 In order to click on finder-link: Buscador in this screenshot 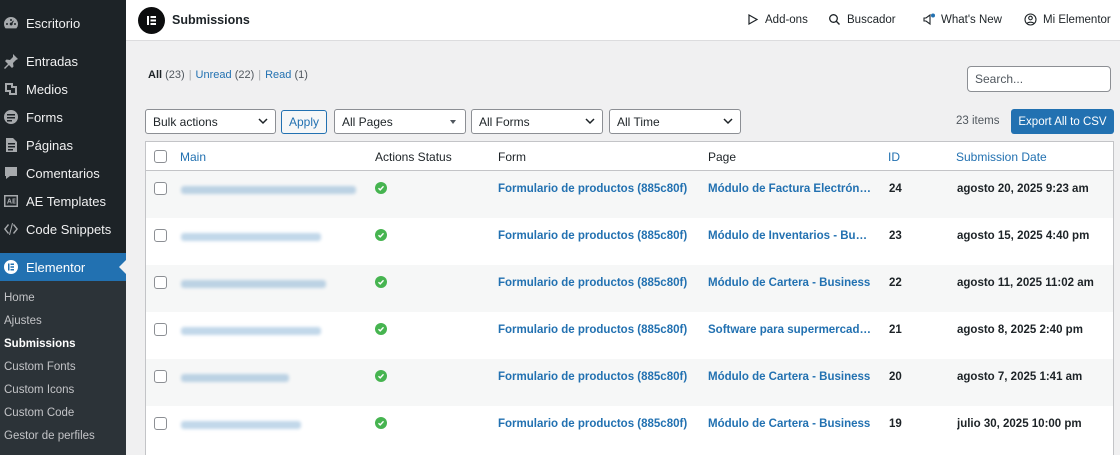, I will do `click(862, 19)`.